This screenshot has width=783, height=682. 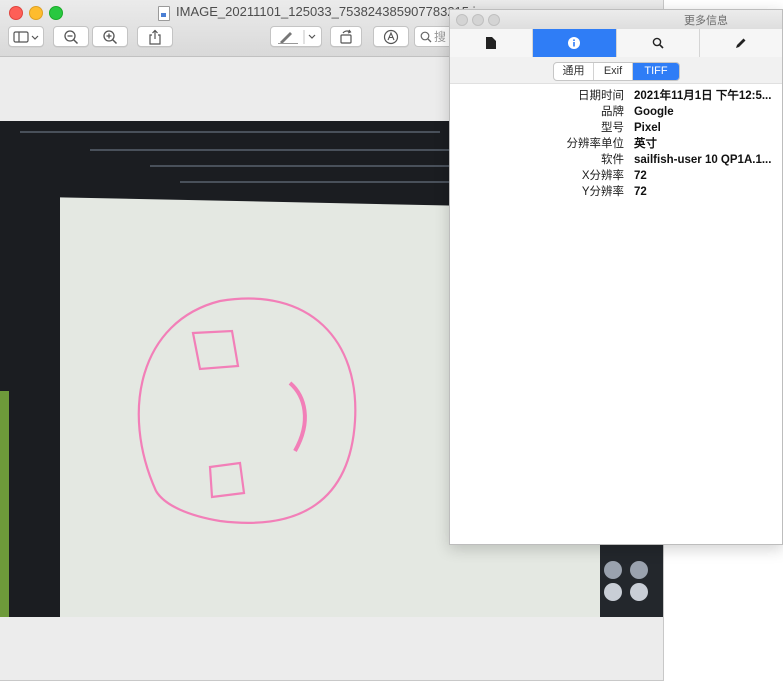 I want to click on zoom-out-icon, so click(x=71, y=36).